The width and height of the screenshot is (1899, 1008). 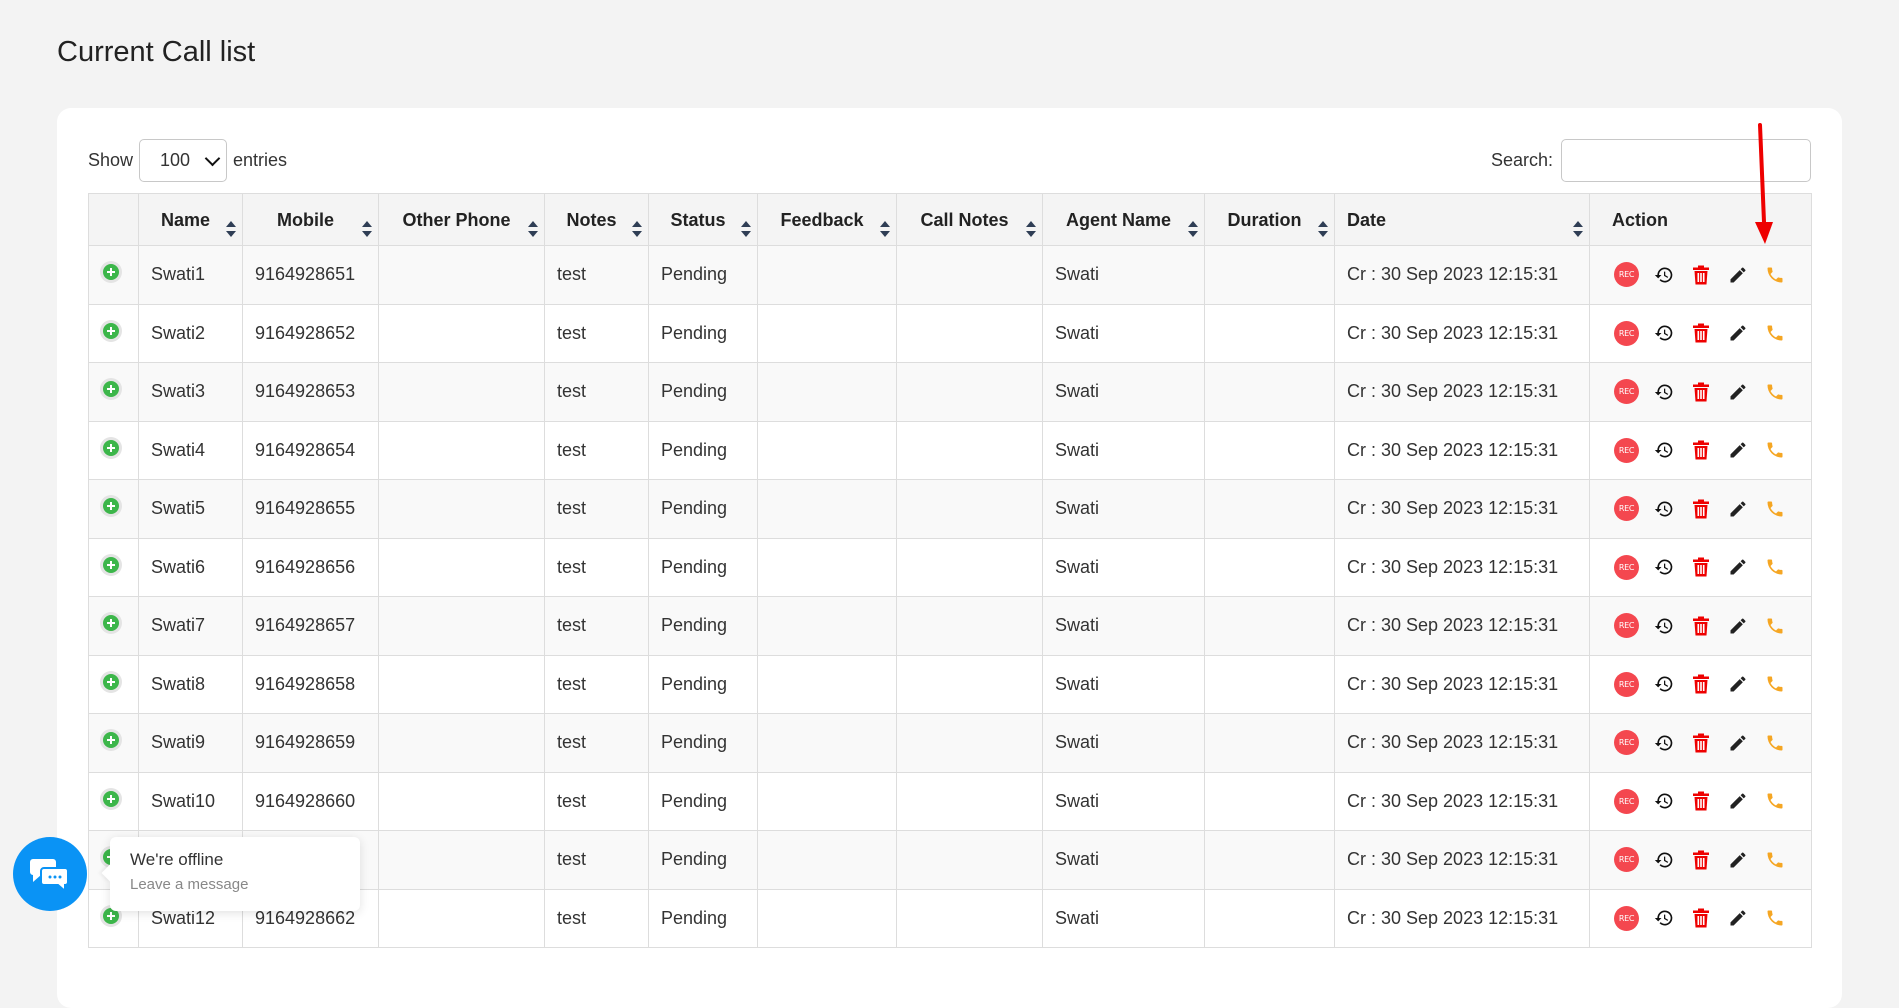 What do you see at coordinates (1686, 160) in the screenshot?
I see `search-input` at bounding box center [1686, 160].